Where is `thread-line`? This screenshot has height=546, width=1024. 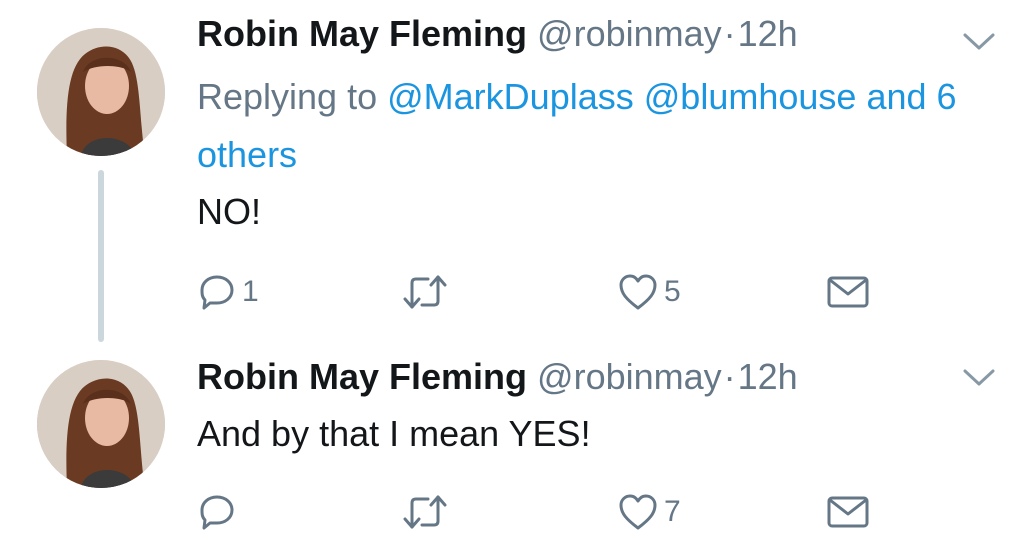
thread-line is located at coordinates (101, 256).